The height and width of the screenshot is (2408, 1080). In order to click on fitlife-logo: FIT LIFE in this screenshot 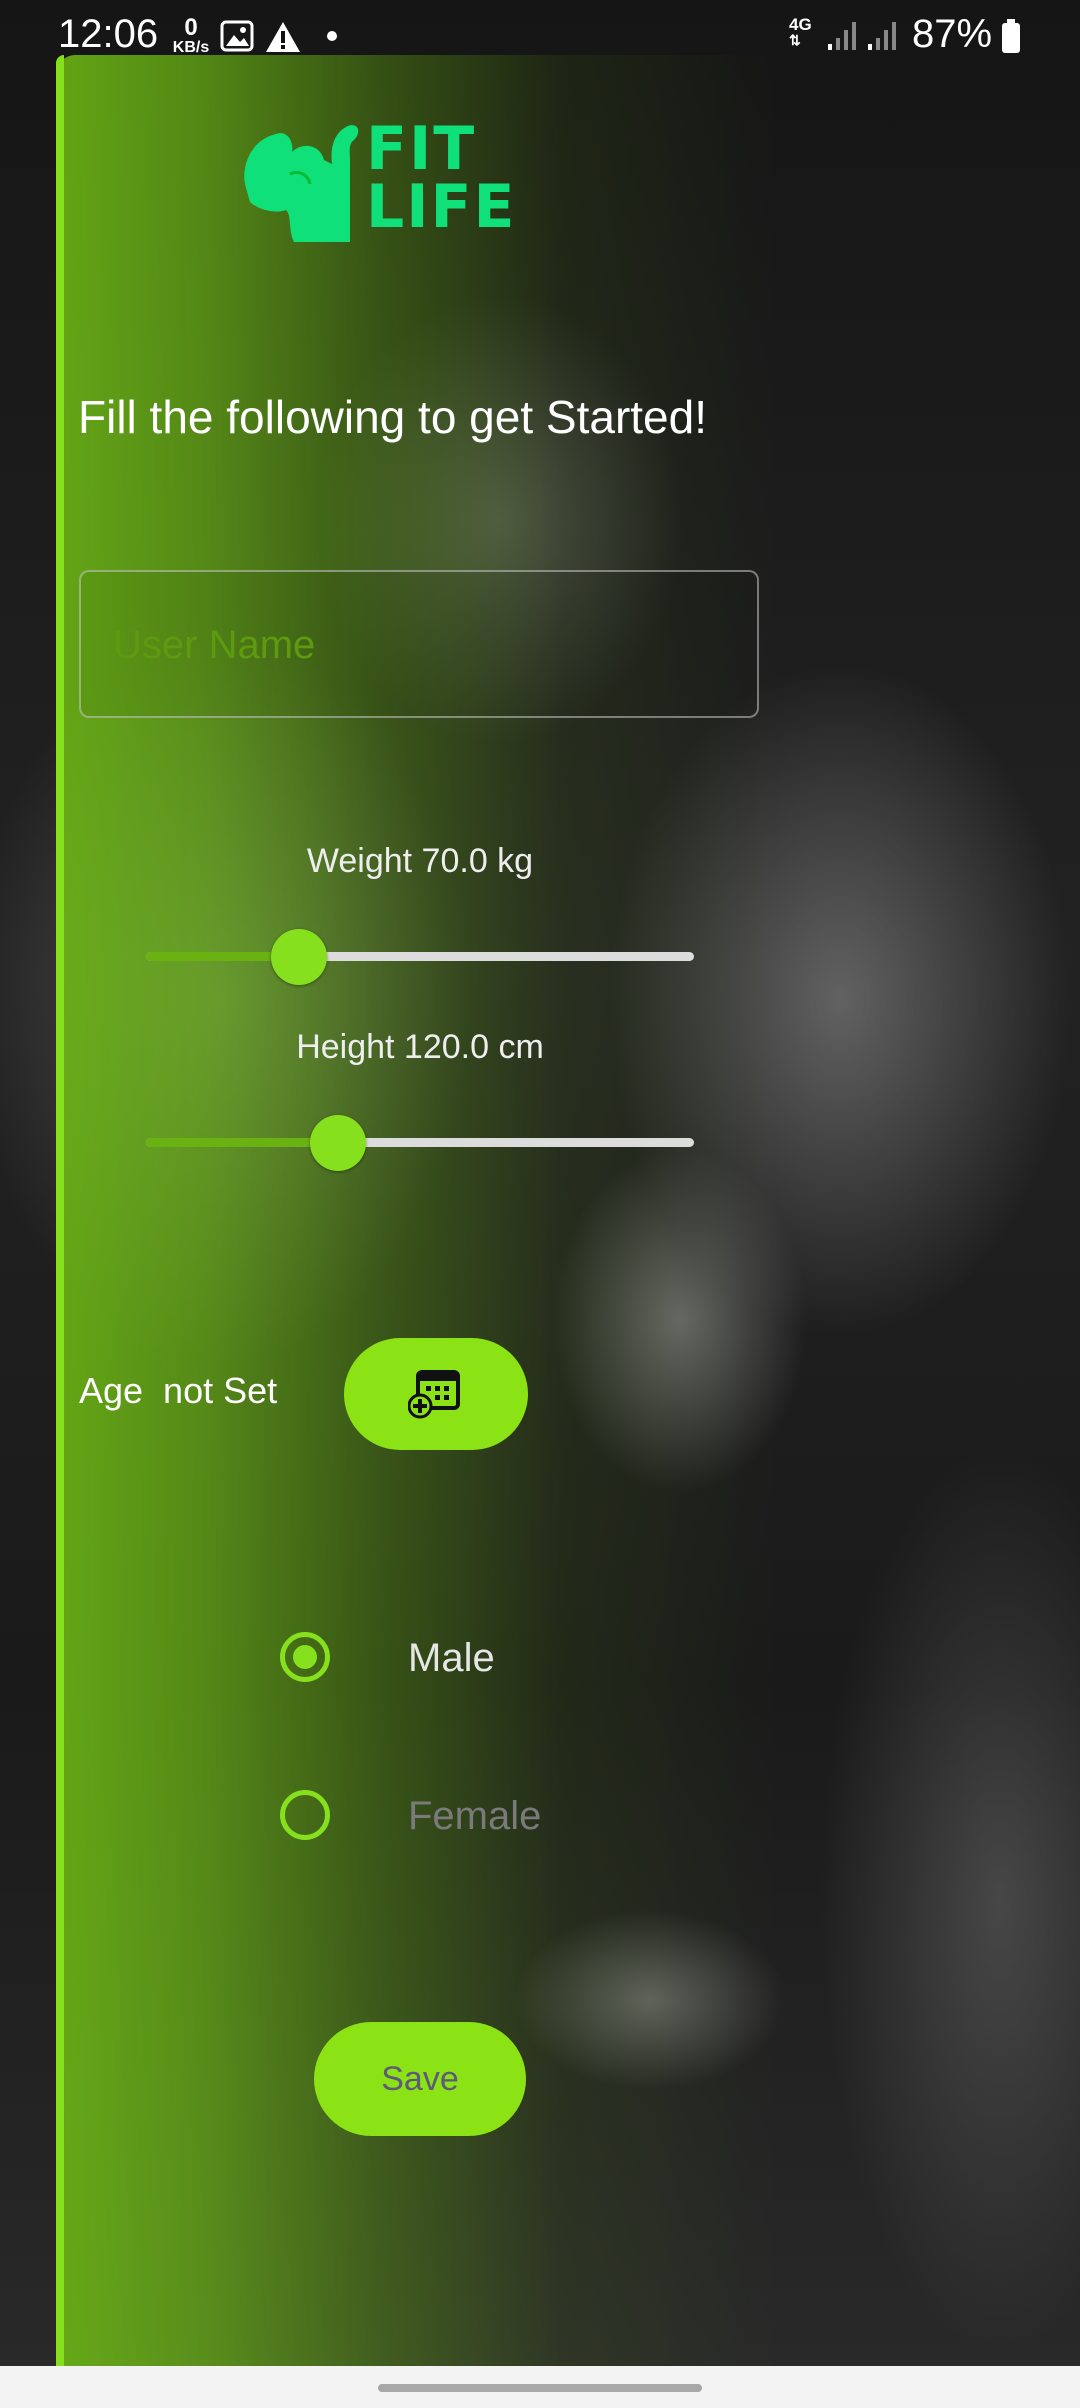, I will do `click(411, 183)`.